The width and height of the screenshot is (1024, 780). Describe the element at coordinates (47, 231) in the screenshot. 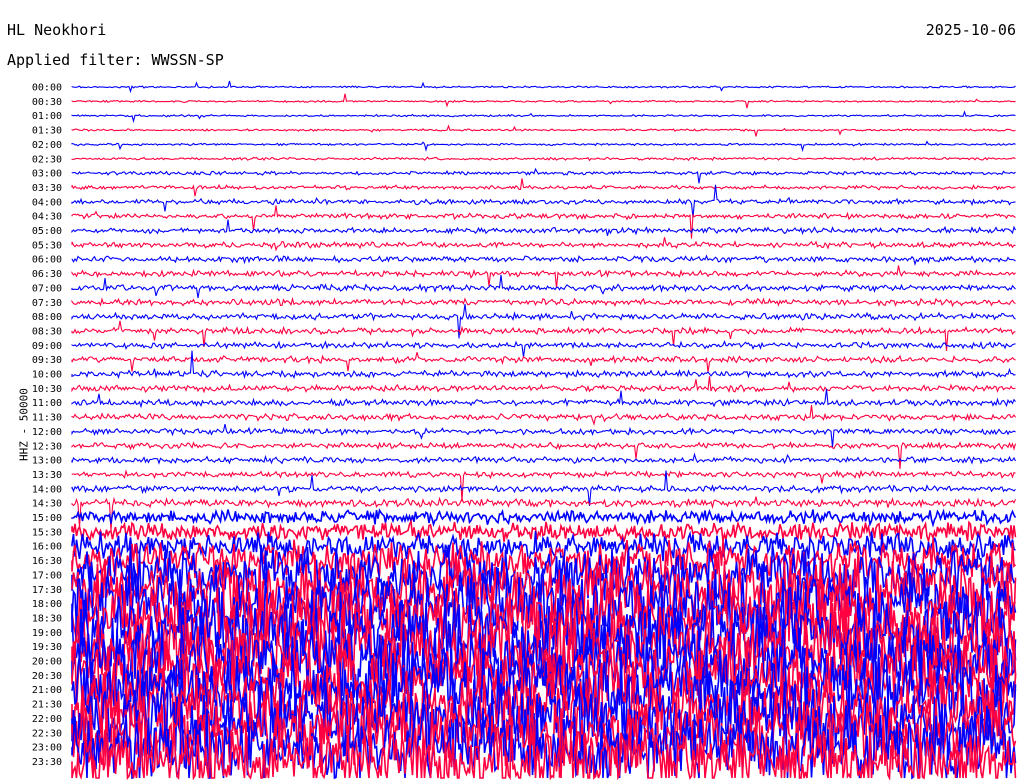

I see `time-tick-label: 05:00` at that location.